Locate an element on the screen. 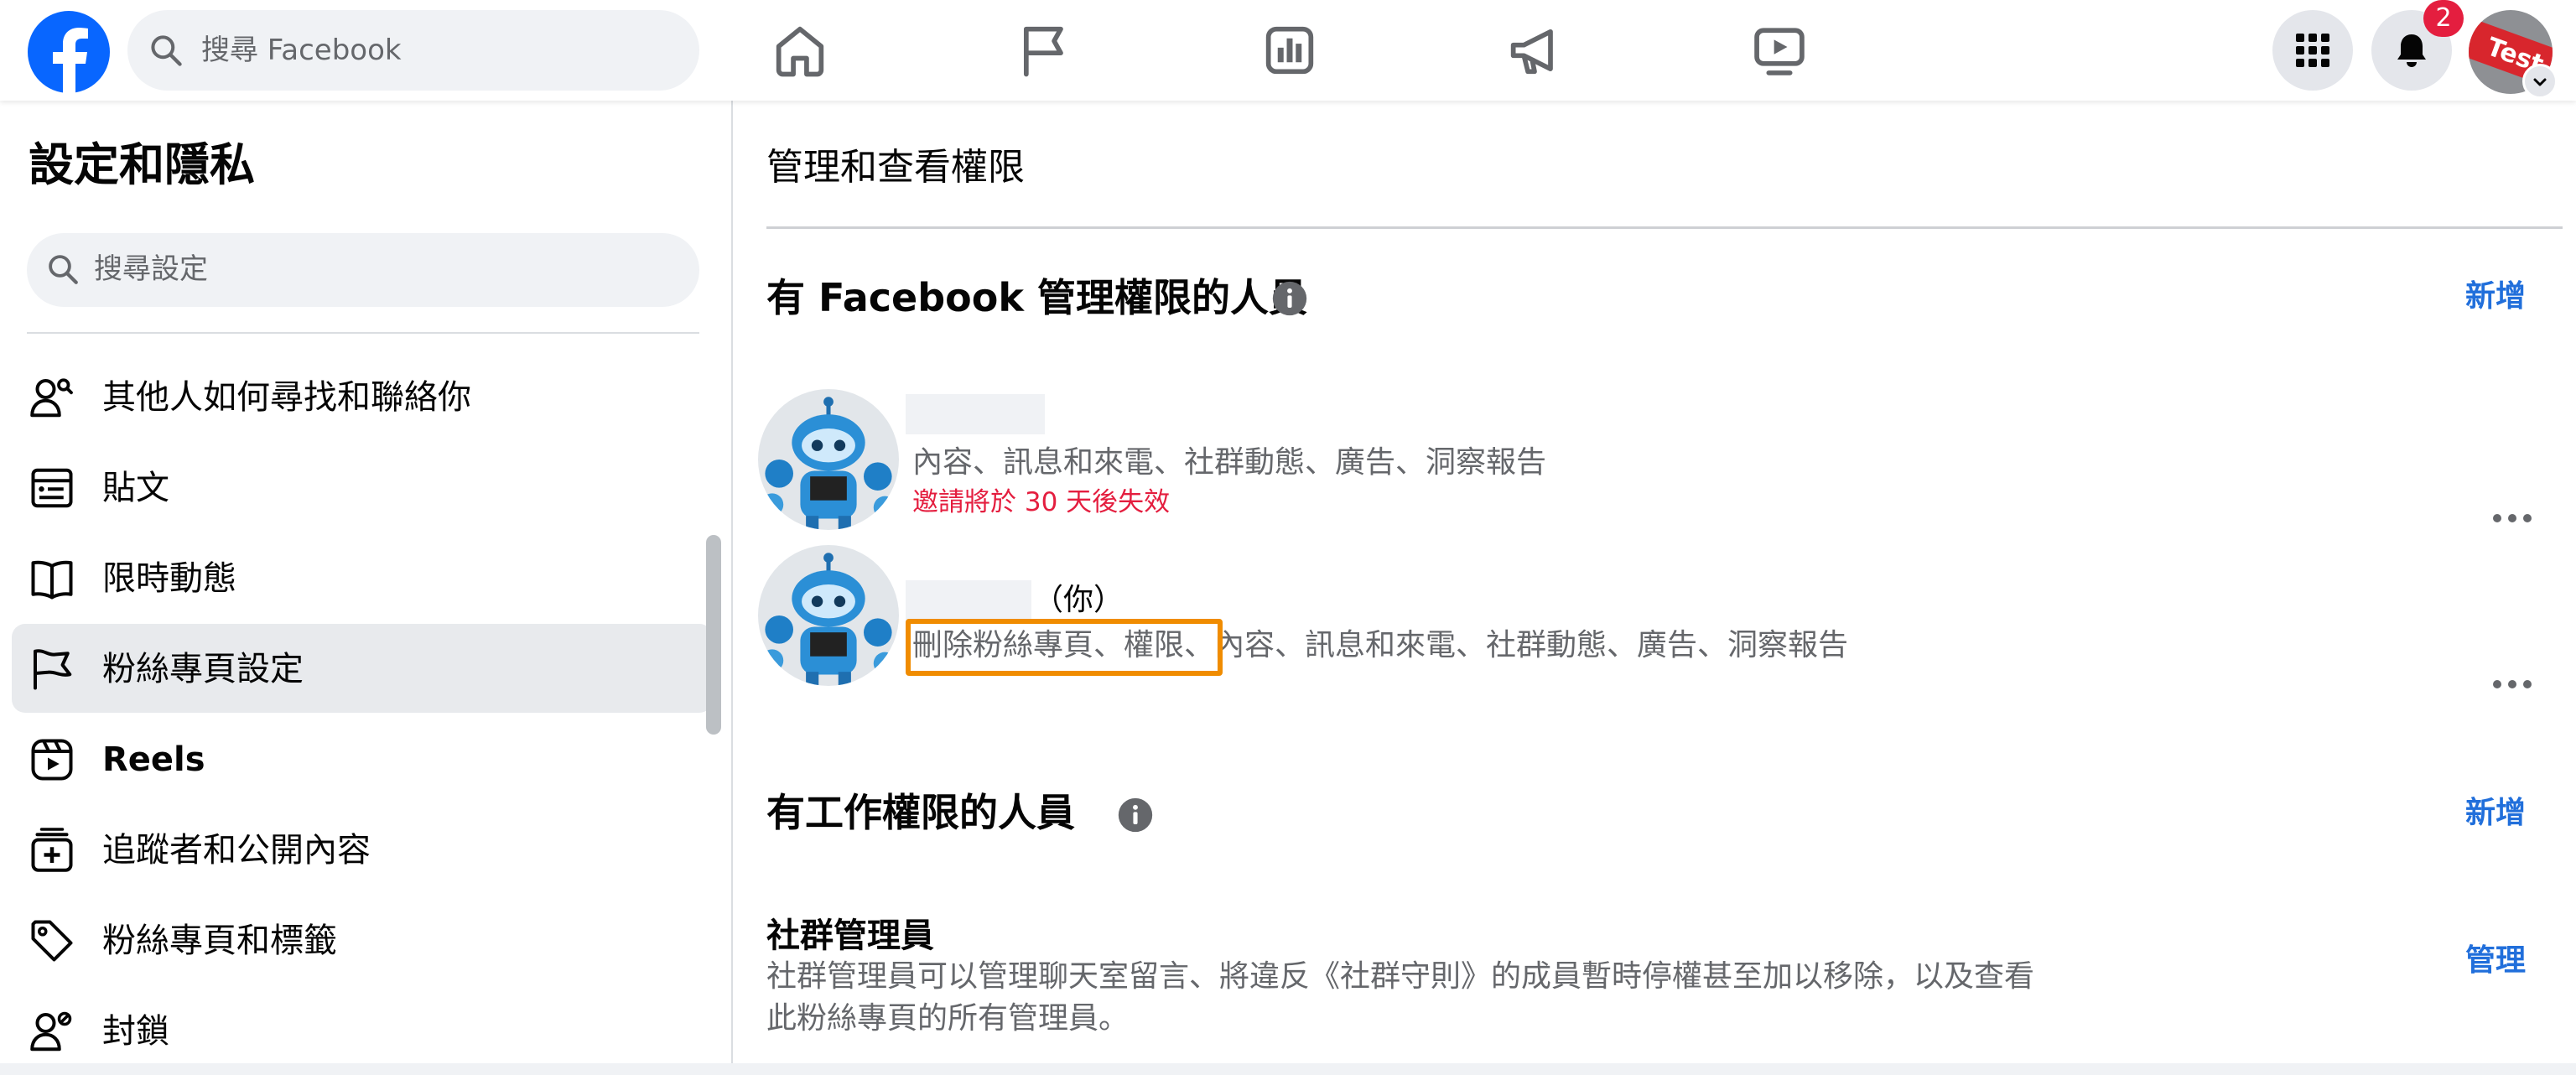 The width and height of the screenshot is (2576, 1075). manage-role-button: 管理 is located at coordinates (2495, 961).